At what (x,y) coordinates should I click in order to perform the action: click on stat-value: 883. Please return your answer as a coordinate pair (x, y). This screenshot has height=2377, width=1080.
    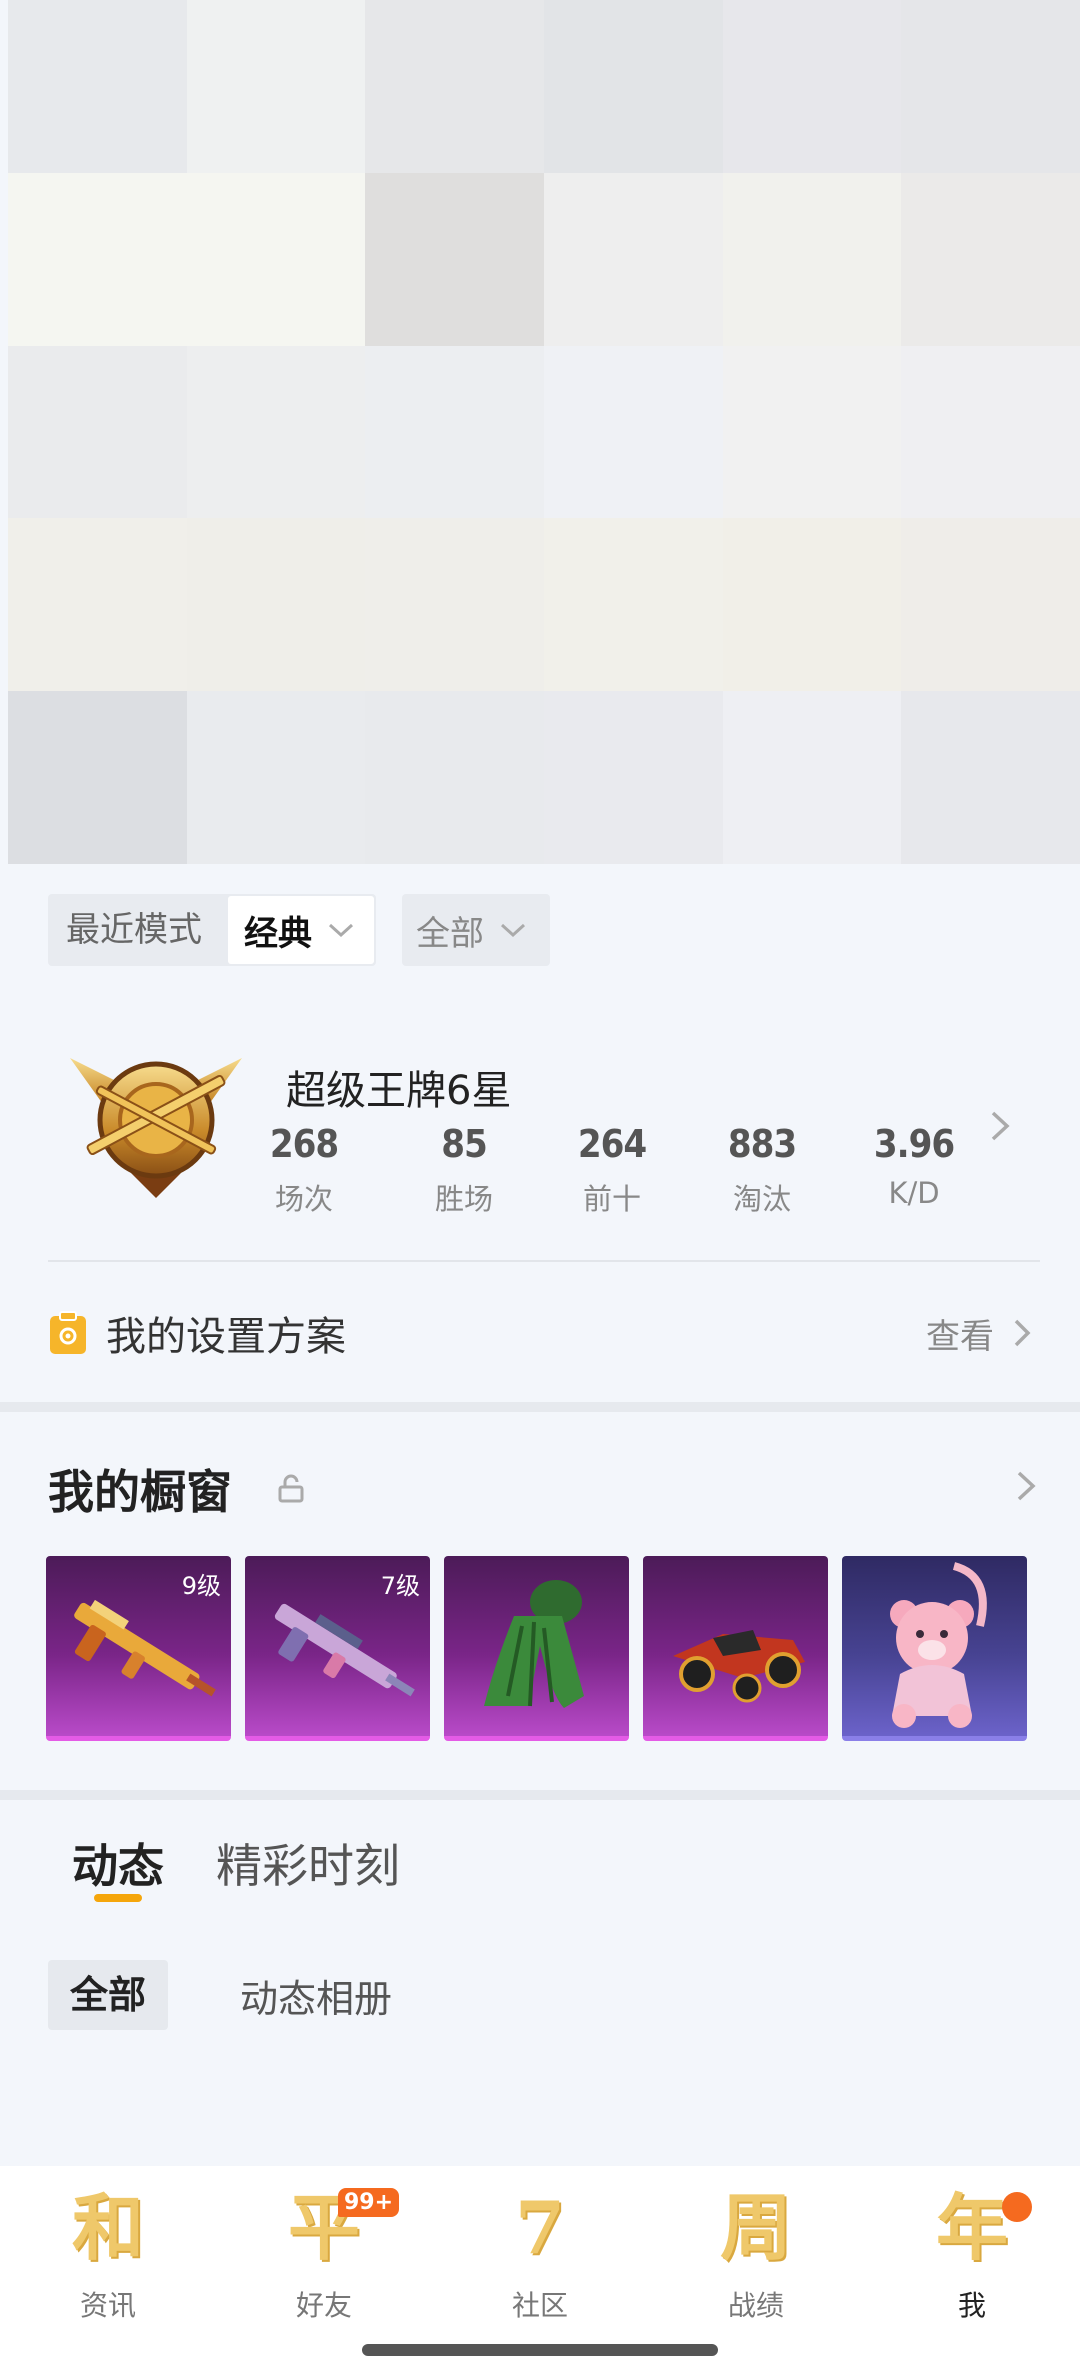
    Looking at the image, I should click on (762, 1144).